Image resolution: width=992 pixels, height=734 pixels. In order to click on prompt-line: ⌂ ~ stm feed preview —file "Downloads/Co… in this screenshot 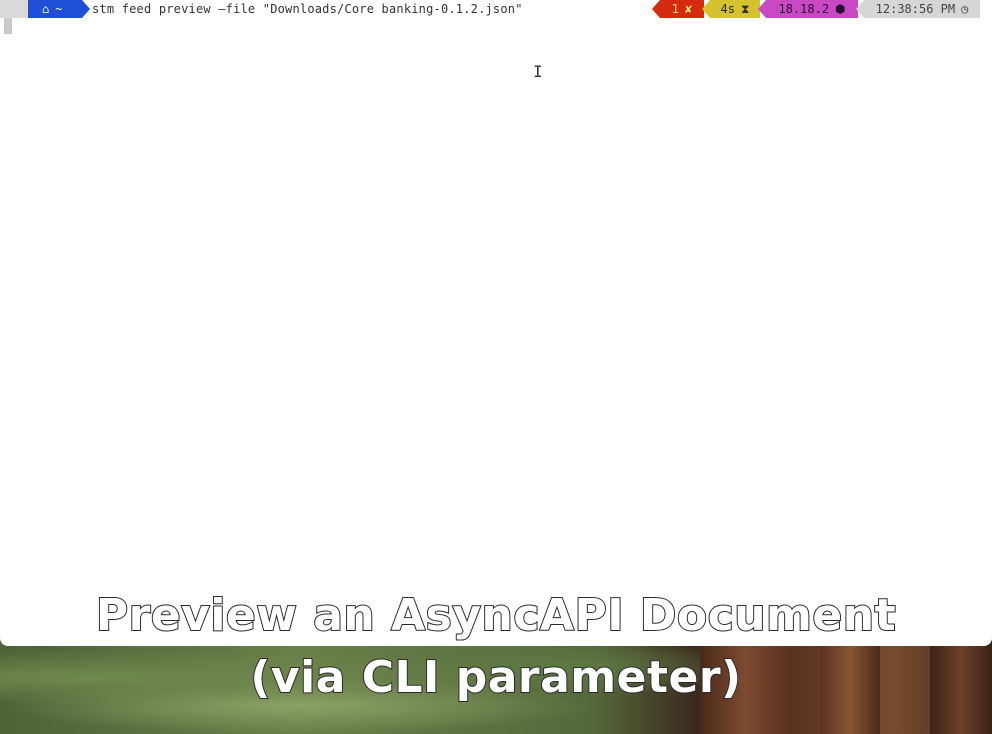, I will do `click(496, 9)`.